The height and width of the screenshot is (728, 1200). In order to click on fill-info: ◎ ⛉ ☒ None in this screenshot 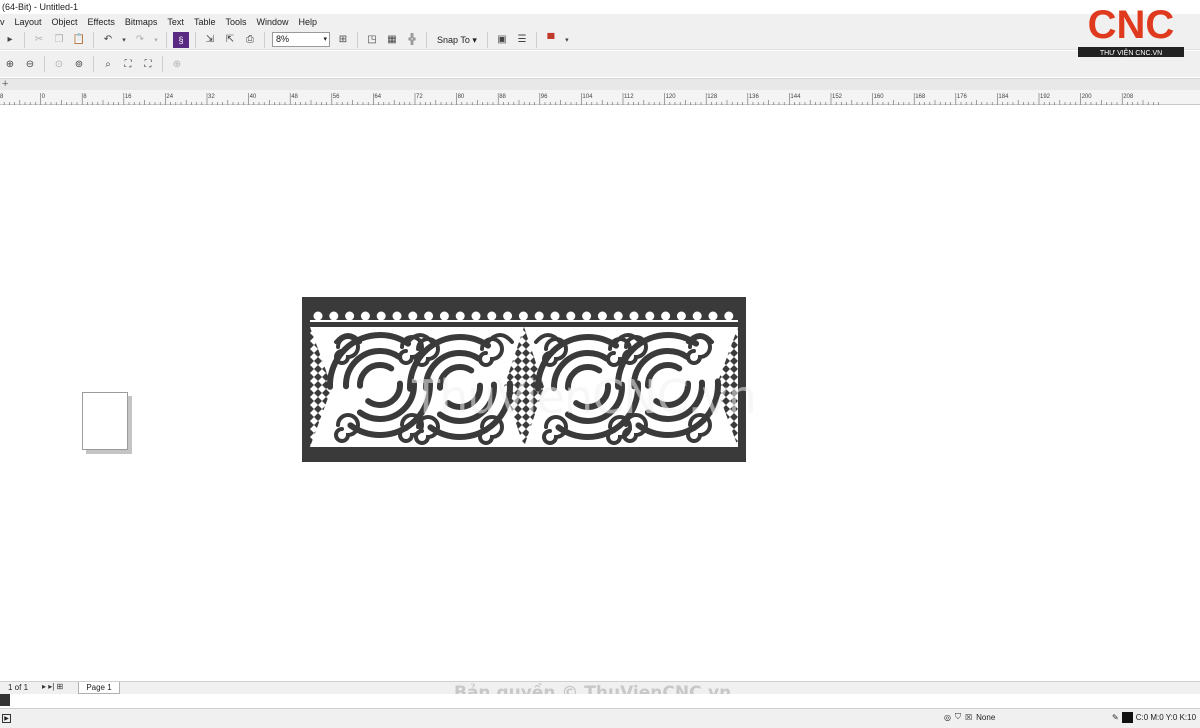, I will do `click(971, 717)`.